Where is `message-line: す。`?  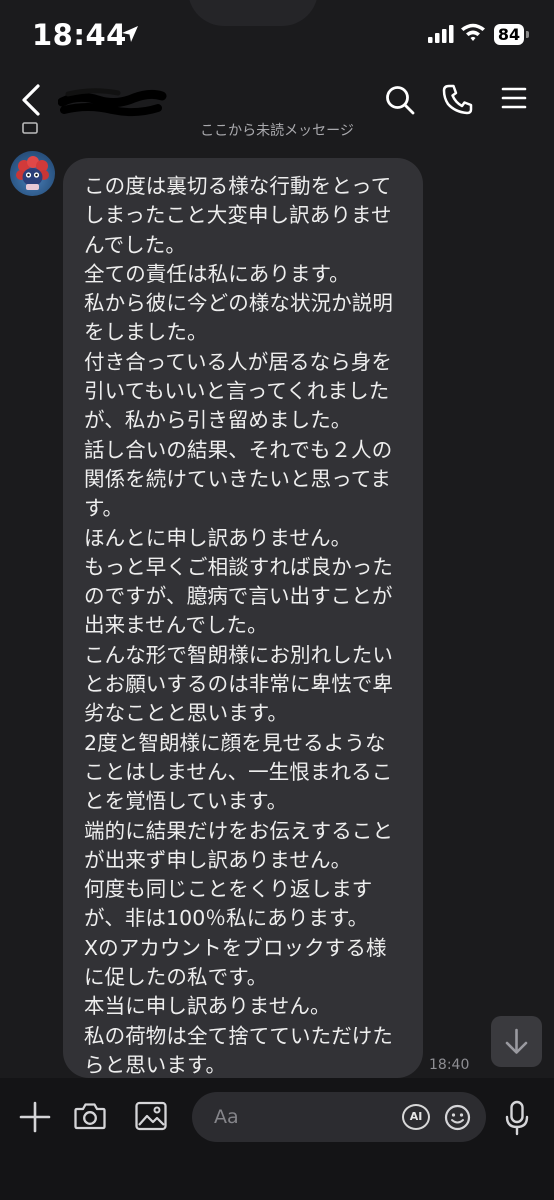 message-line: す。 is located at coordinates (104, 508).